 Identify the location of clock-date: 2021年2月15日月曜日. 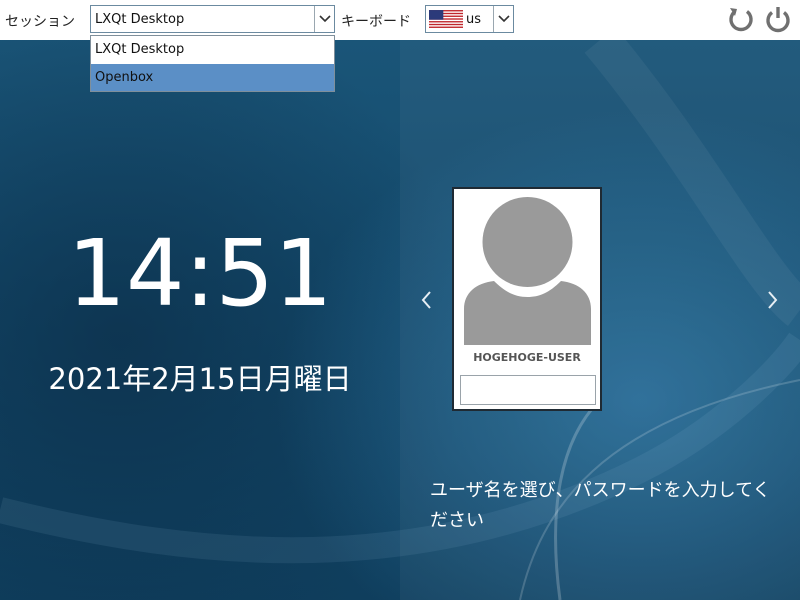
(200, 379).